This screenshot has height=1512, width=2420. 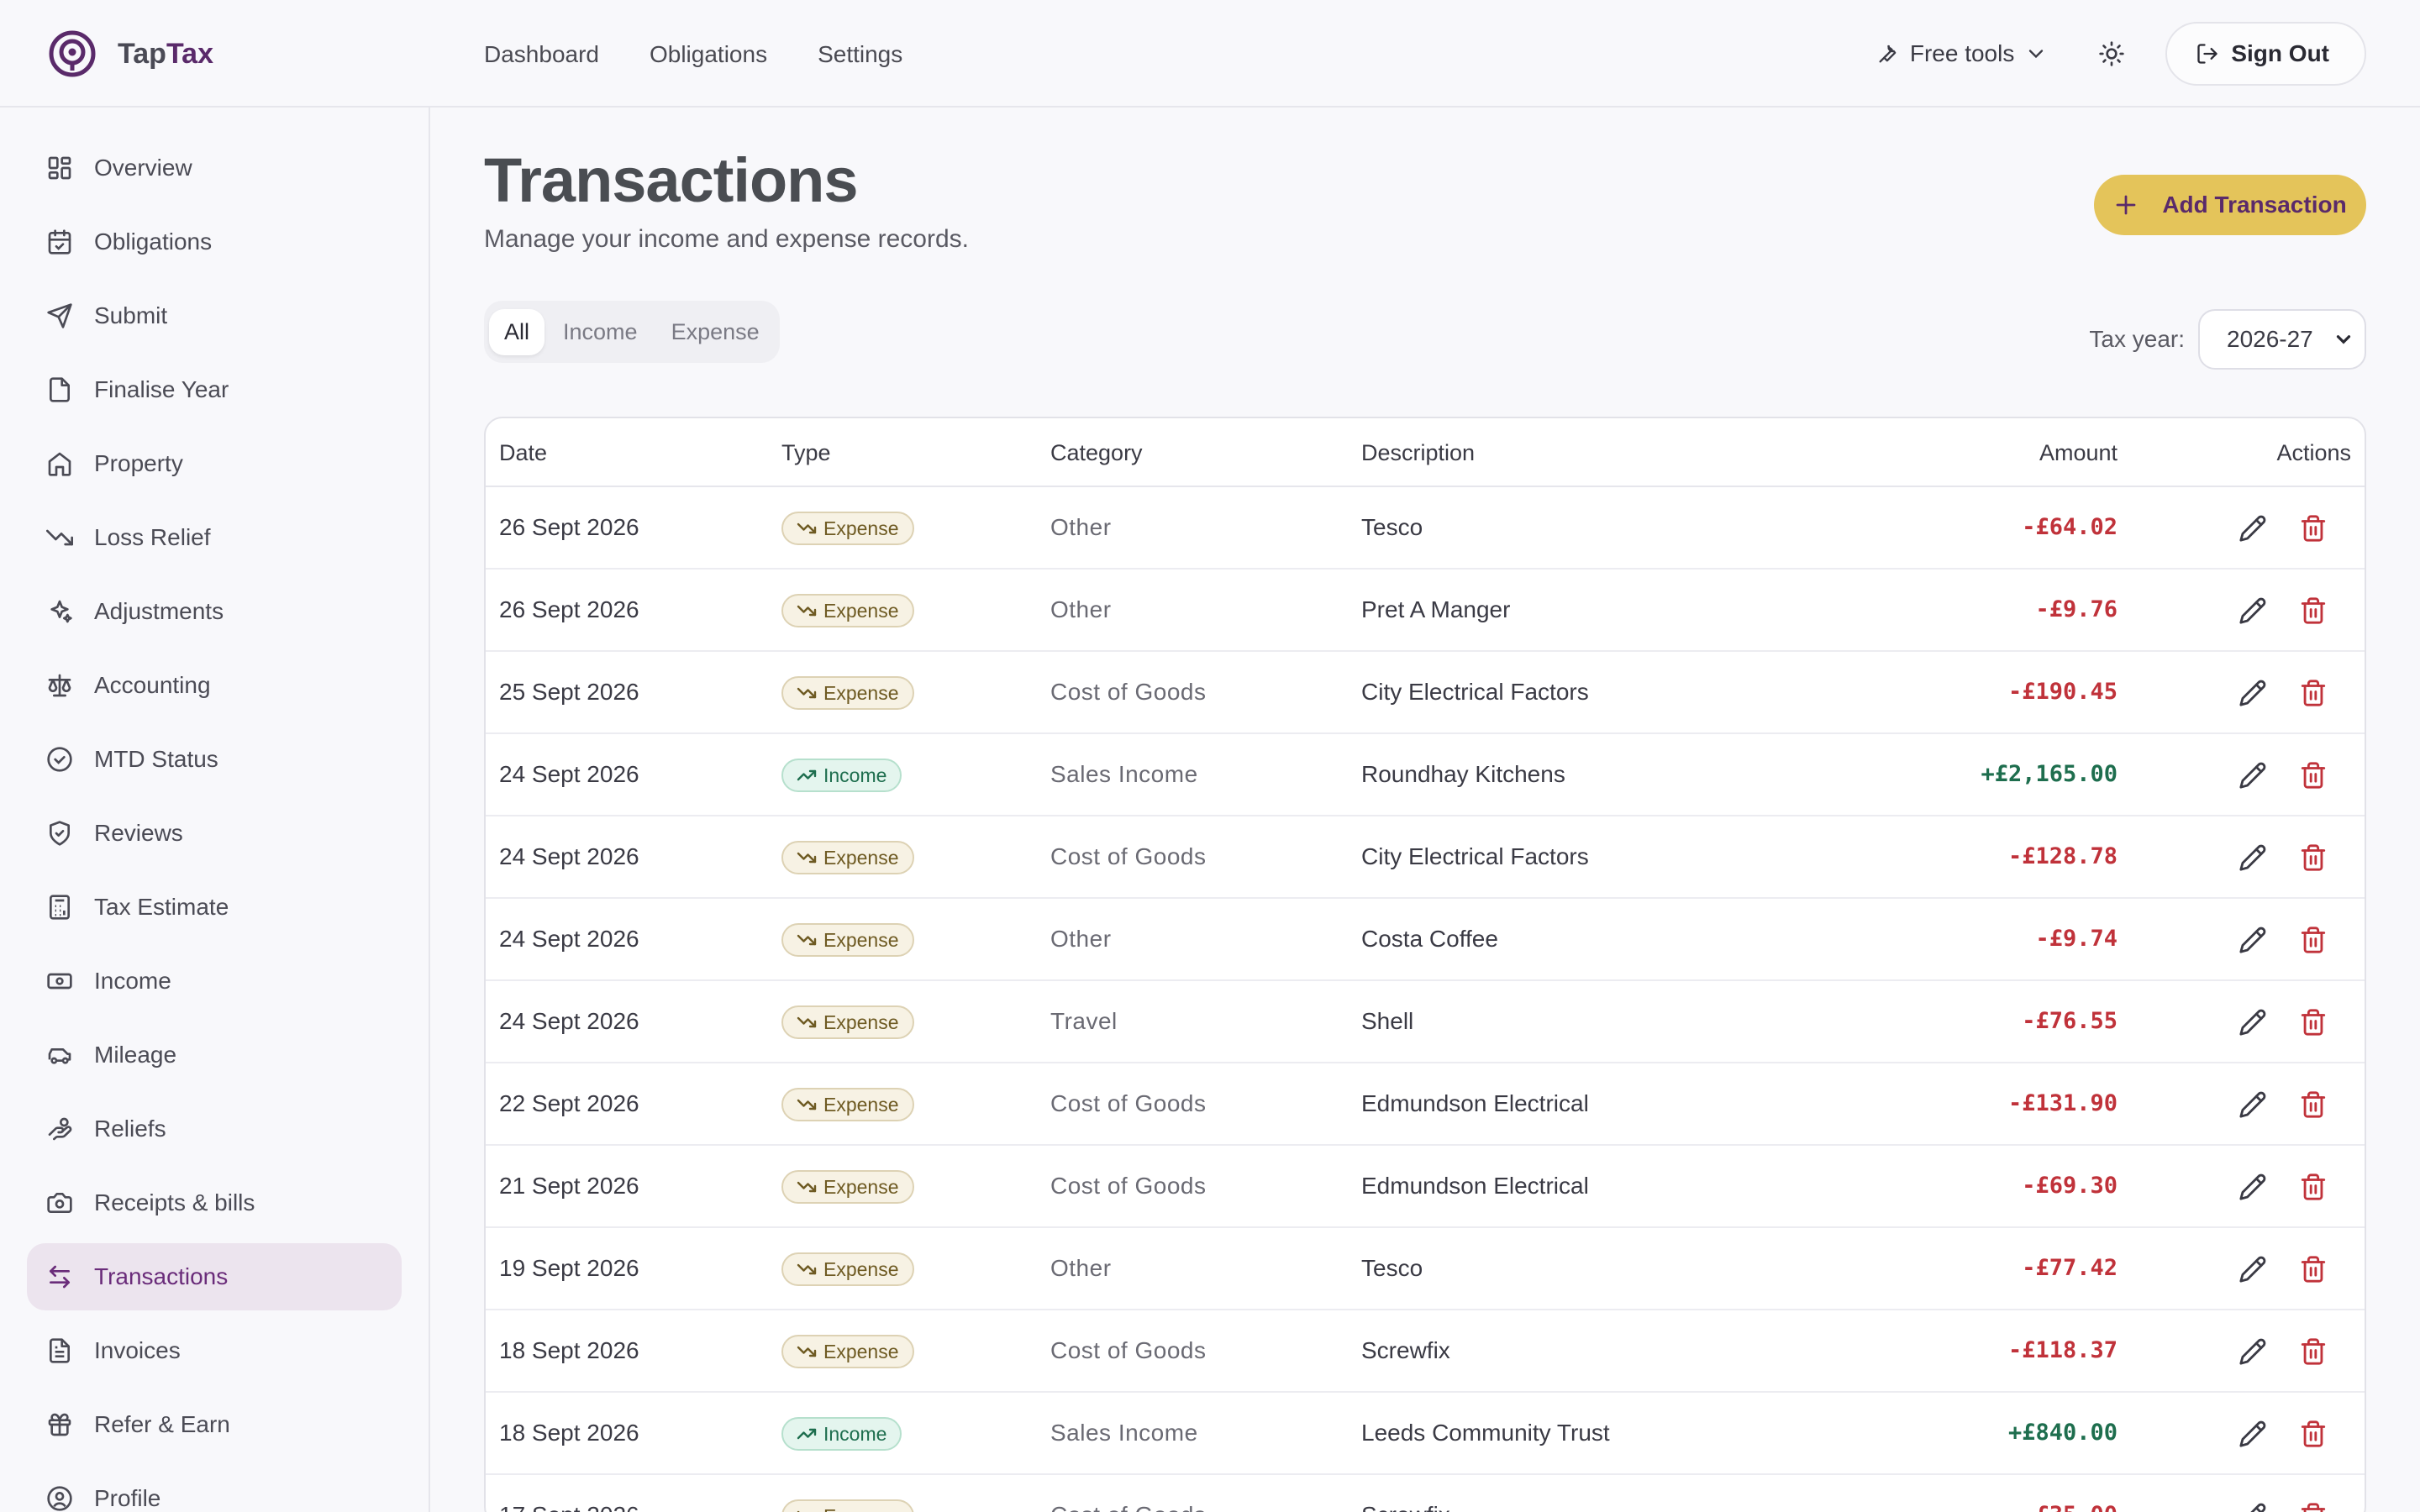 What do you see at coordinates (60, 1129) in the screenshot?
I see `hand-coins-icon` at bounding box center [60, 1129].